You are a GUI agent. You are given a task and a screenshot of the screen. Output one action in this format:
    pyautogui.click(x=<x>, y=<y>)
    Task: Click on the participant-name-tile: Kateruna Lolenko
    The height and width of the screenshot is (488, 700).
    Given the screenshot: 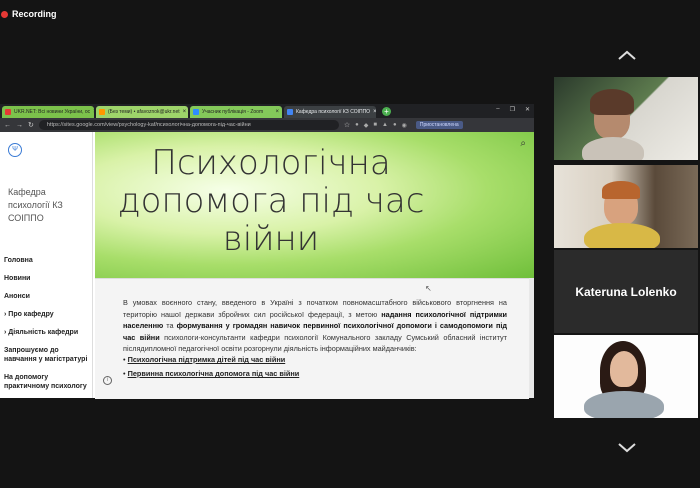 What is the action you would take?
    pyautogui.click(x=626, y=291)
    